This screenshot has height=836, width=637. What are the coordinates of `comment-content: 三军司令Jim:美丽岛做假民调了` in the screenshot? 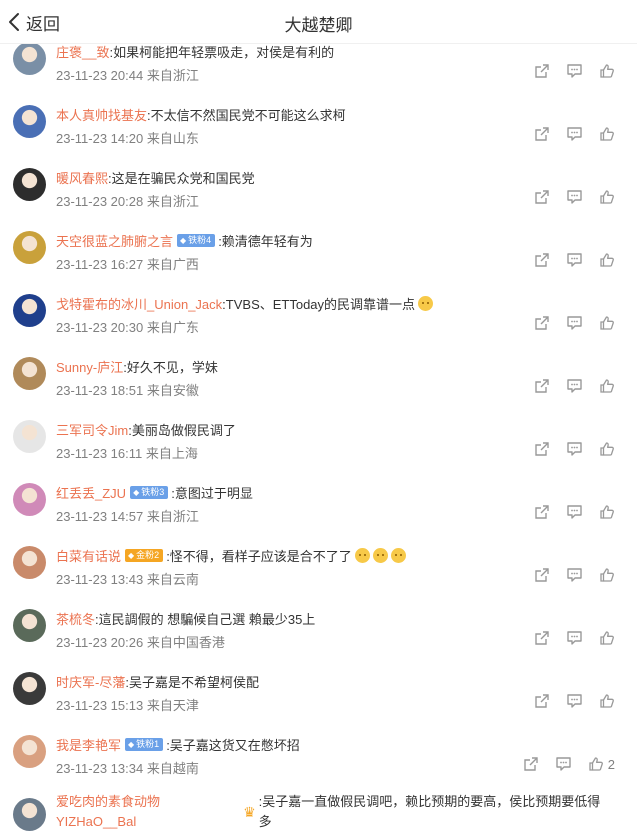 It's located at (334, 429).